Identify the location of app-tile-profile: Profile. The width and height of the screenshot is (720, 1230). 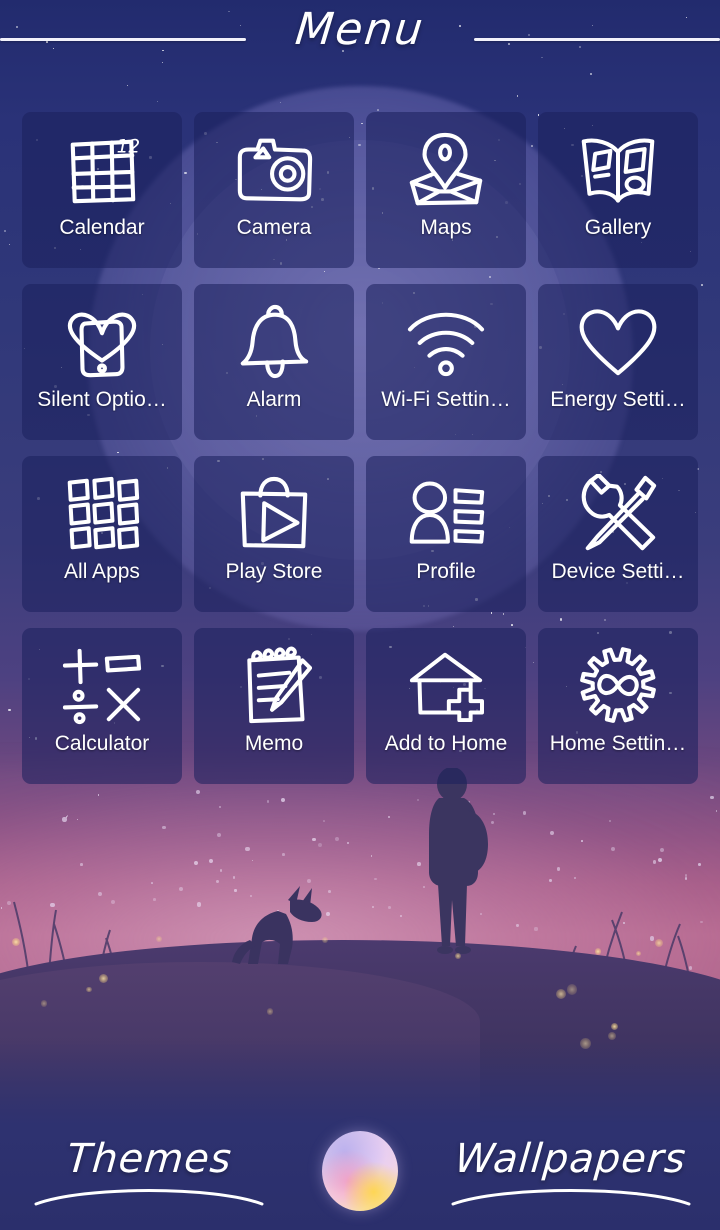
(446, 534).